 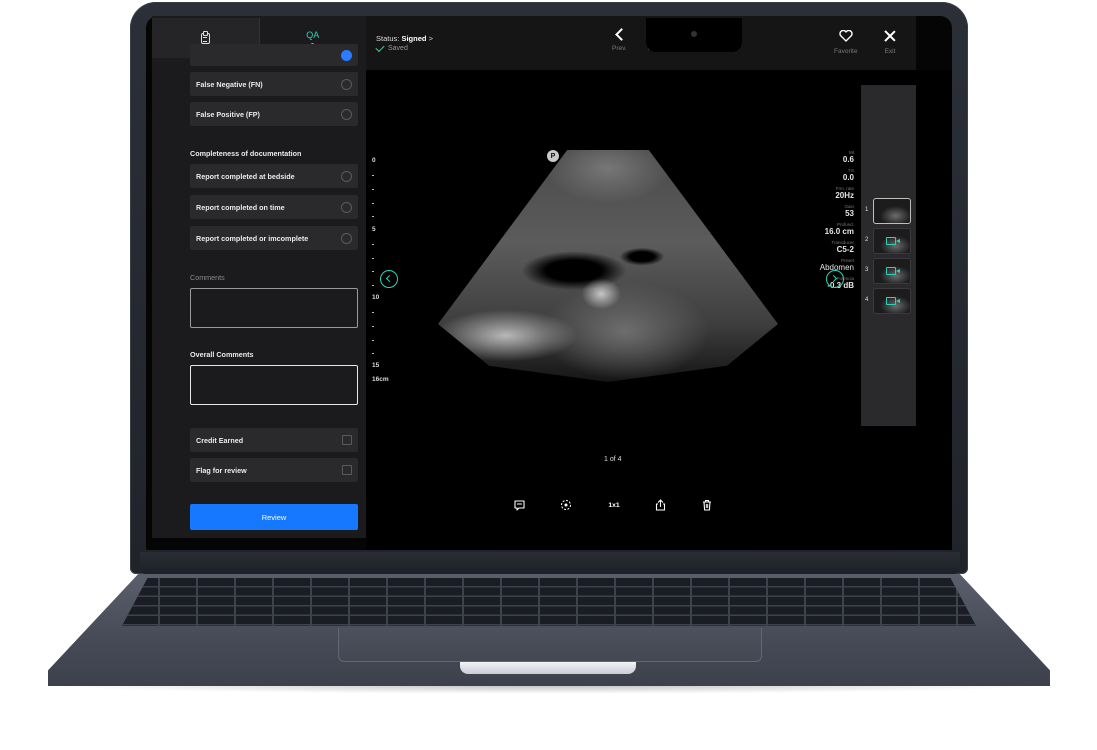 I want to click on param-value: 0.0, so click(x=848, y=177).